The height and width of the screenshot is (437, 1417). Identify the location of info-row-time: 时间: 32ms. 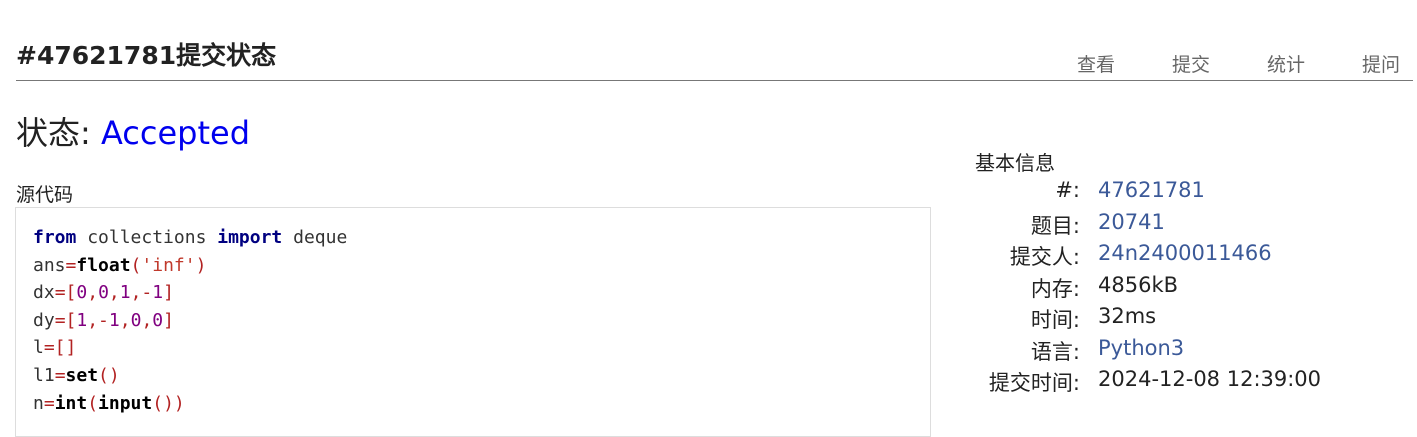
(1180, 319).